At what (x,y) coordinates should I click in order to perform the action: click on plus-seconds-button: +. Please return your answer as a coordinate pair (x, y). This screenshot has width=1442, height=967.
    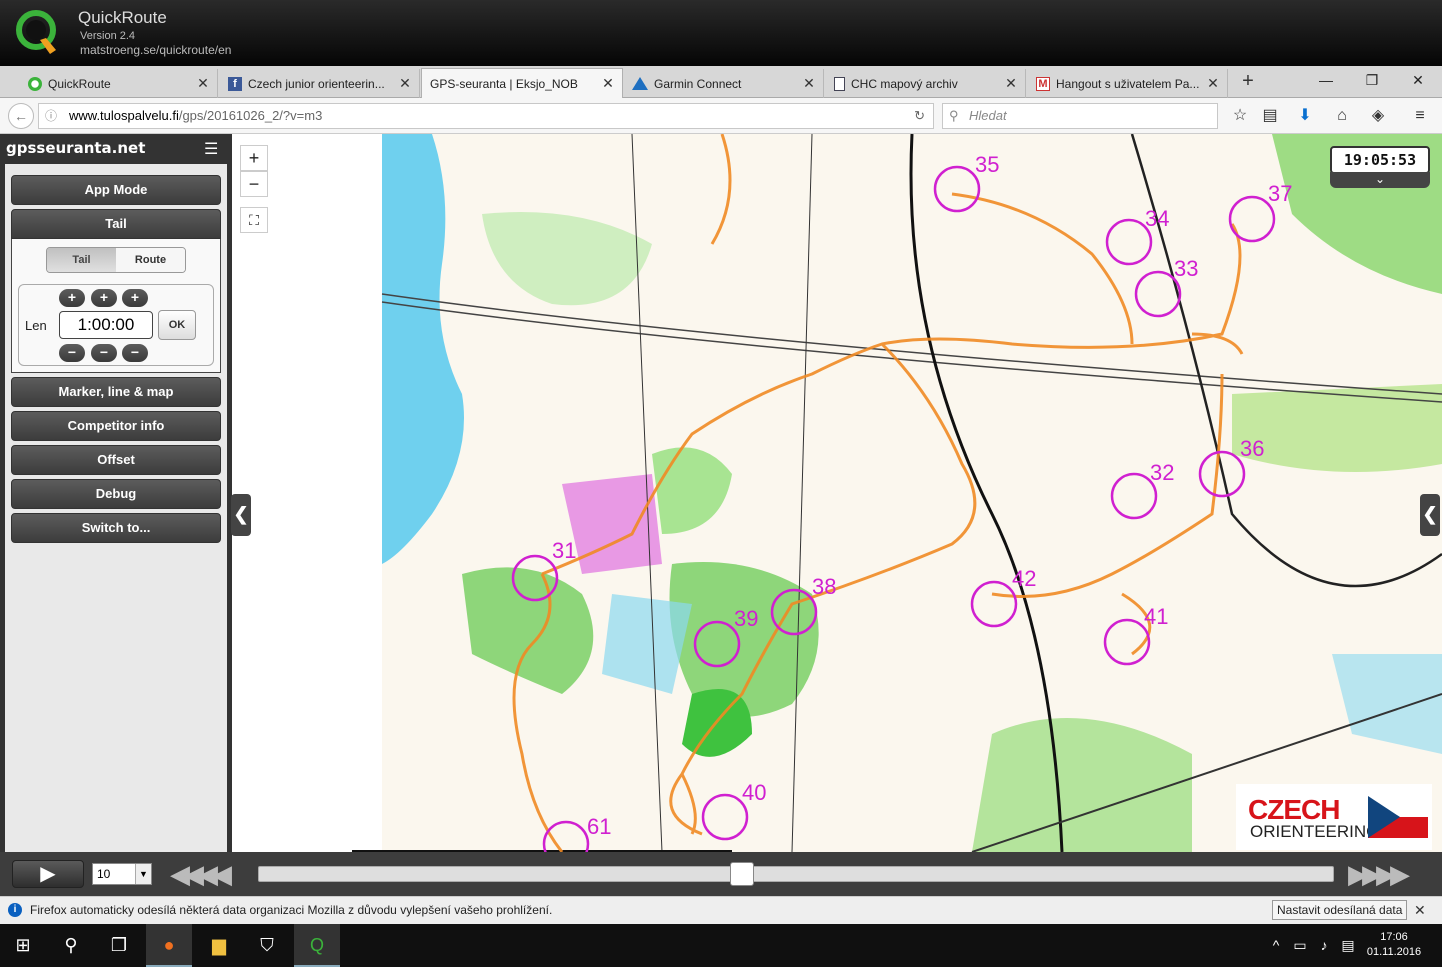
    Looking at the image, I should click on (135, 298).